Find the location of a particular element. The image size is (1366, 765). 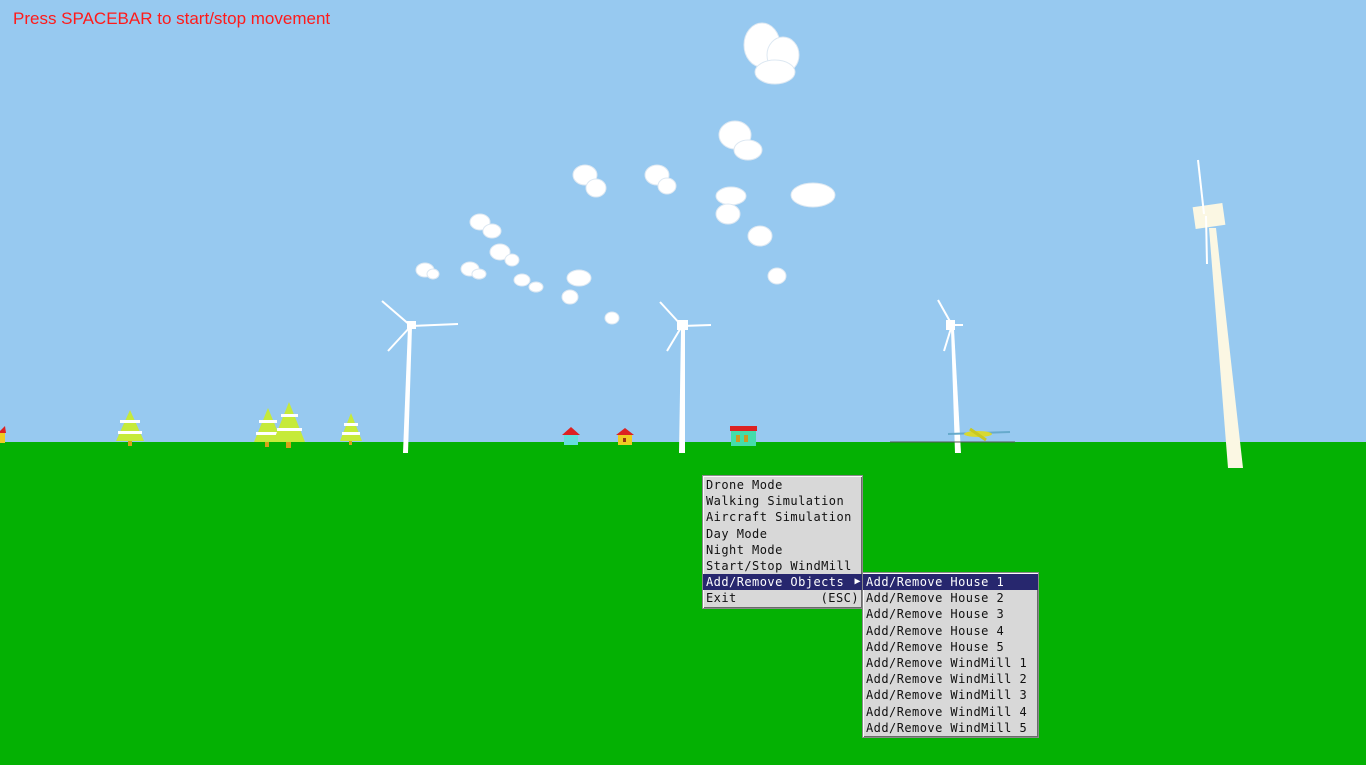

menu-item-label: Add/Remove House 4 is located at coordinates (935, 630).